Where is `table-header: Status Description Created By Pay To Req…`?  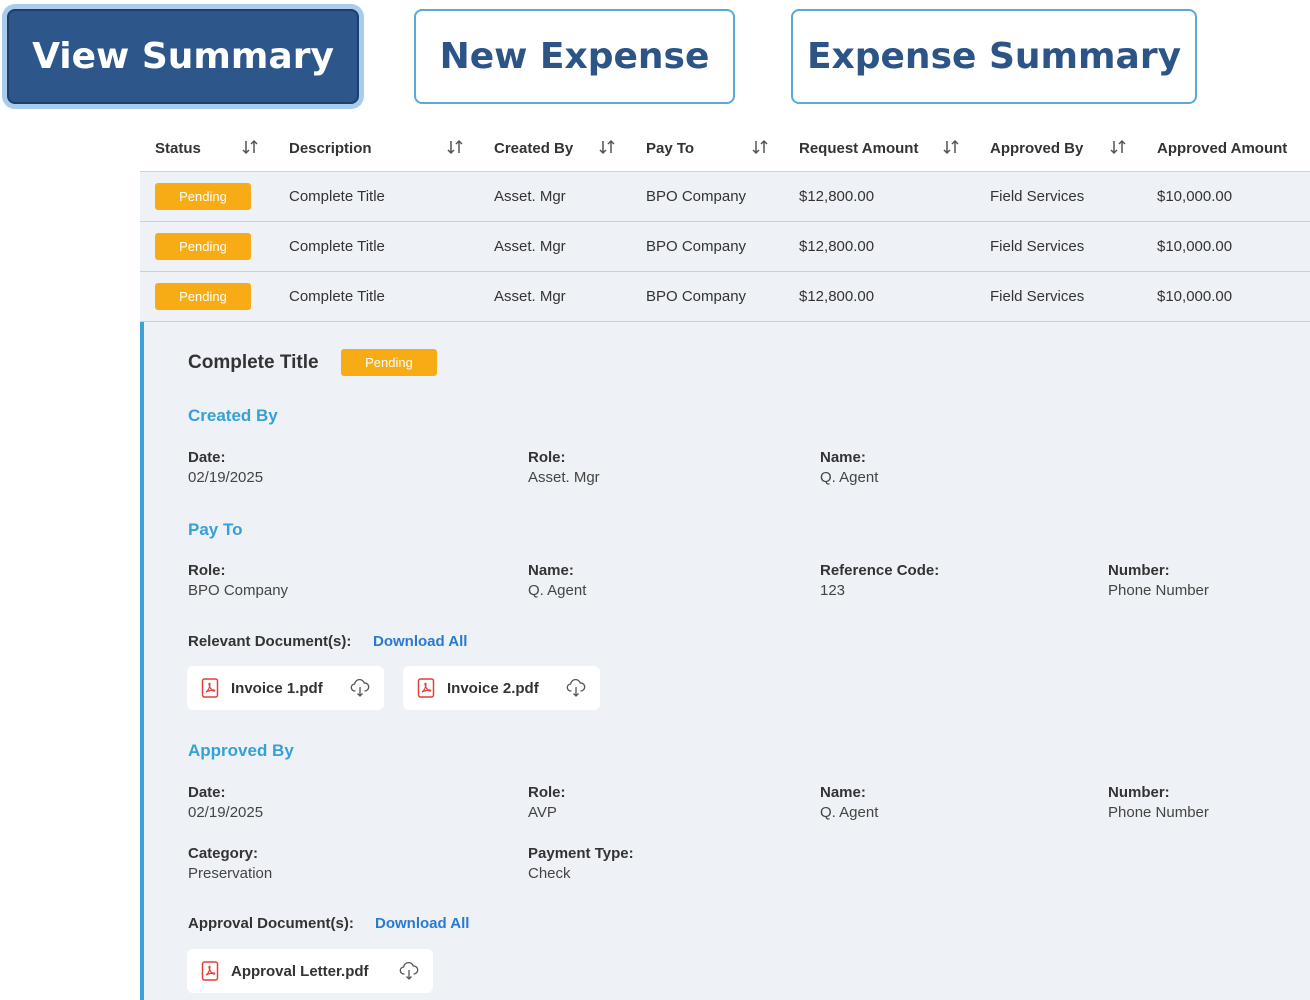
table-header: Status Description Created By Pay To Req… is located at coordinates (725, 148).